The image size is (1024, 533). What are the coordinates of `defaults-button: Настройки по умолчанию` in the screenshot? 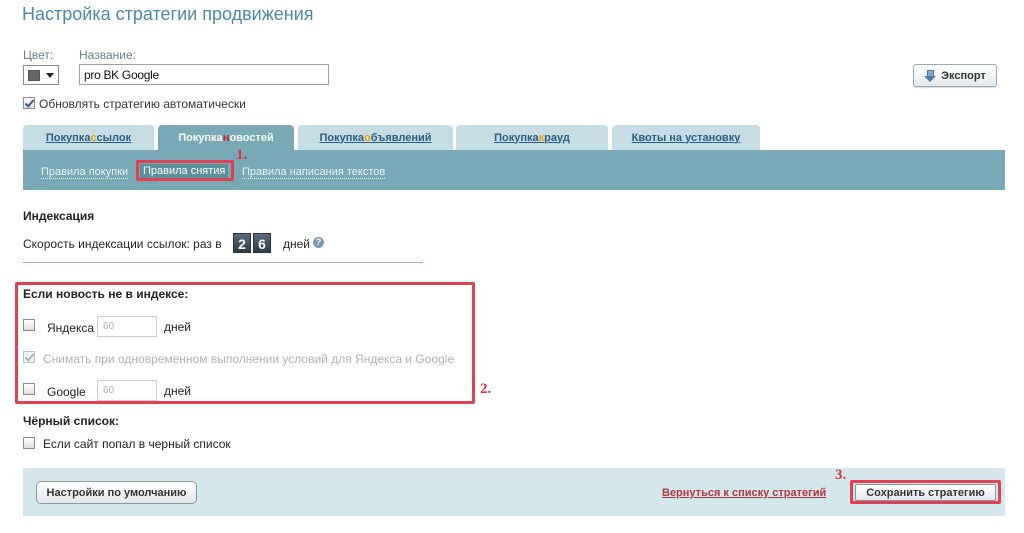 It's located at (116, 492).